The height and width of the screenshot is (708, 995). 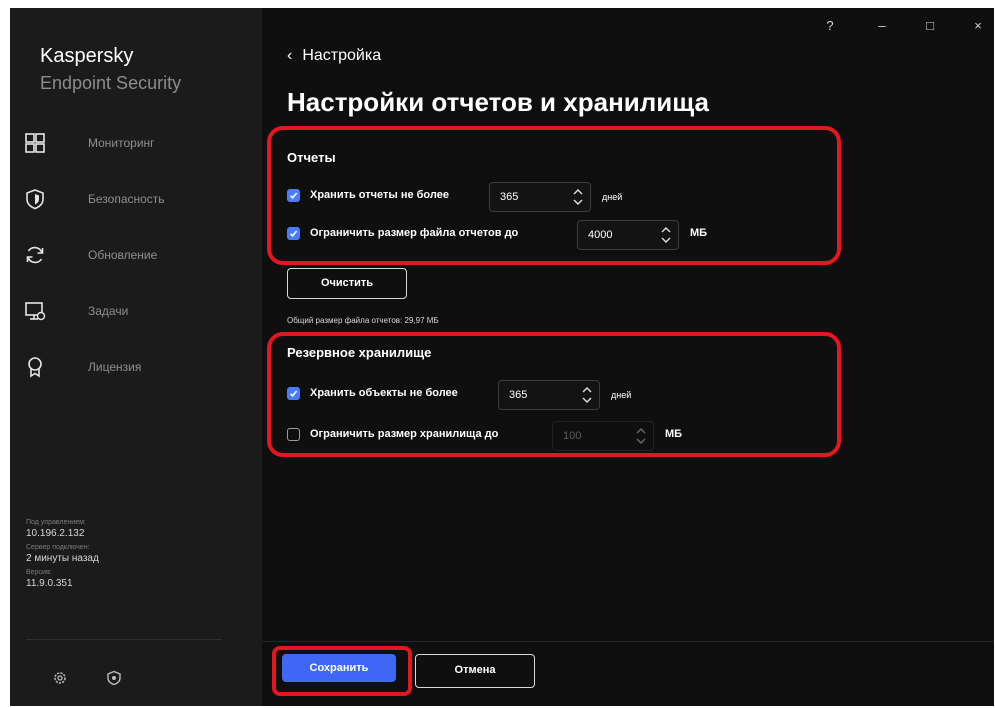 What do you see at coordinates (830, 26) in the screenshot?
I see `help-button: ?` at bounding box center [830, 26].